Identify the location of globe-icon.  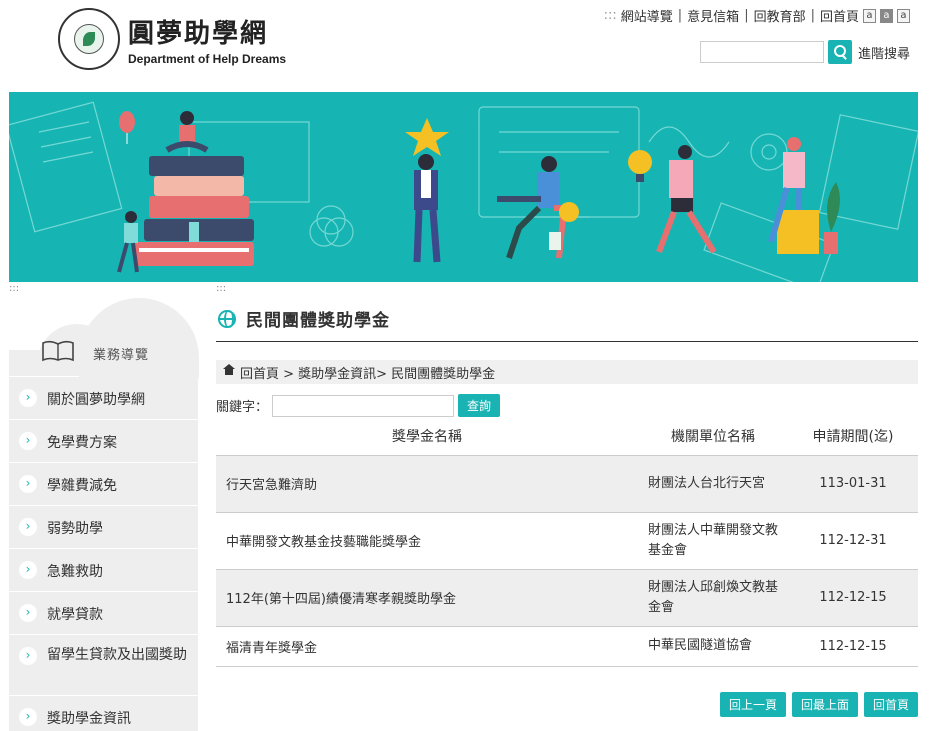
(227, 318).